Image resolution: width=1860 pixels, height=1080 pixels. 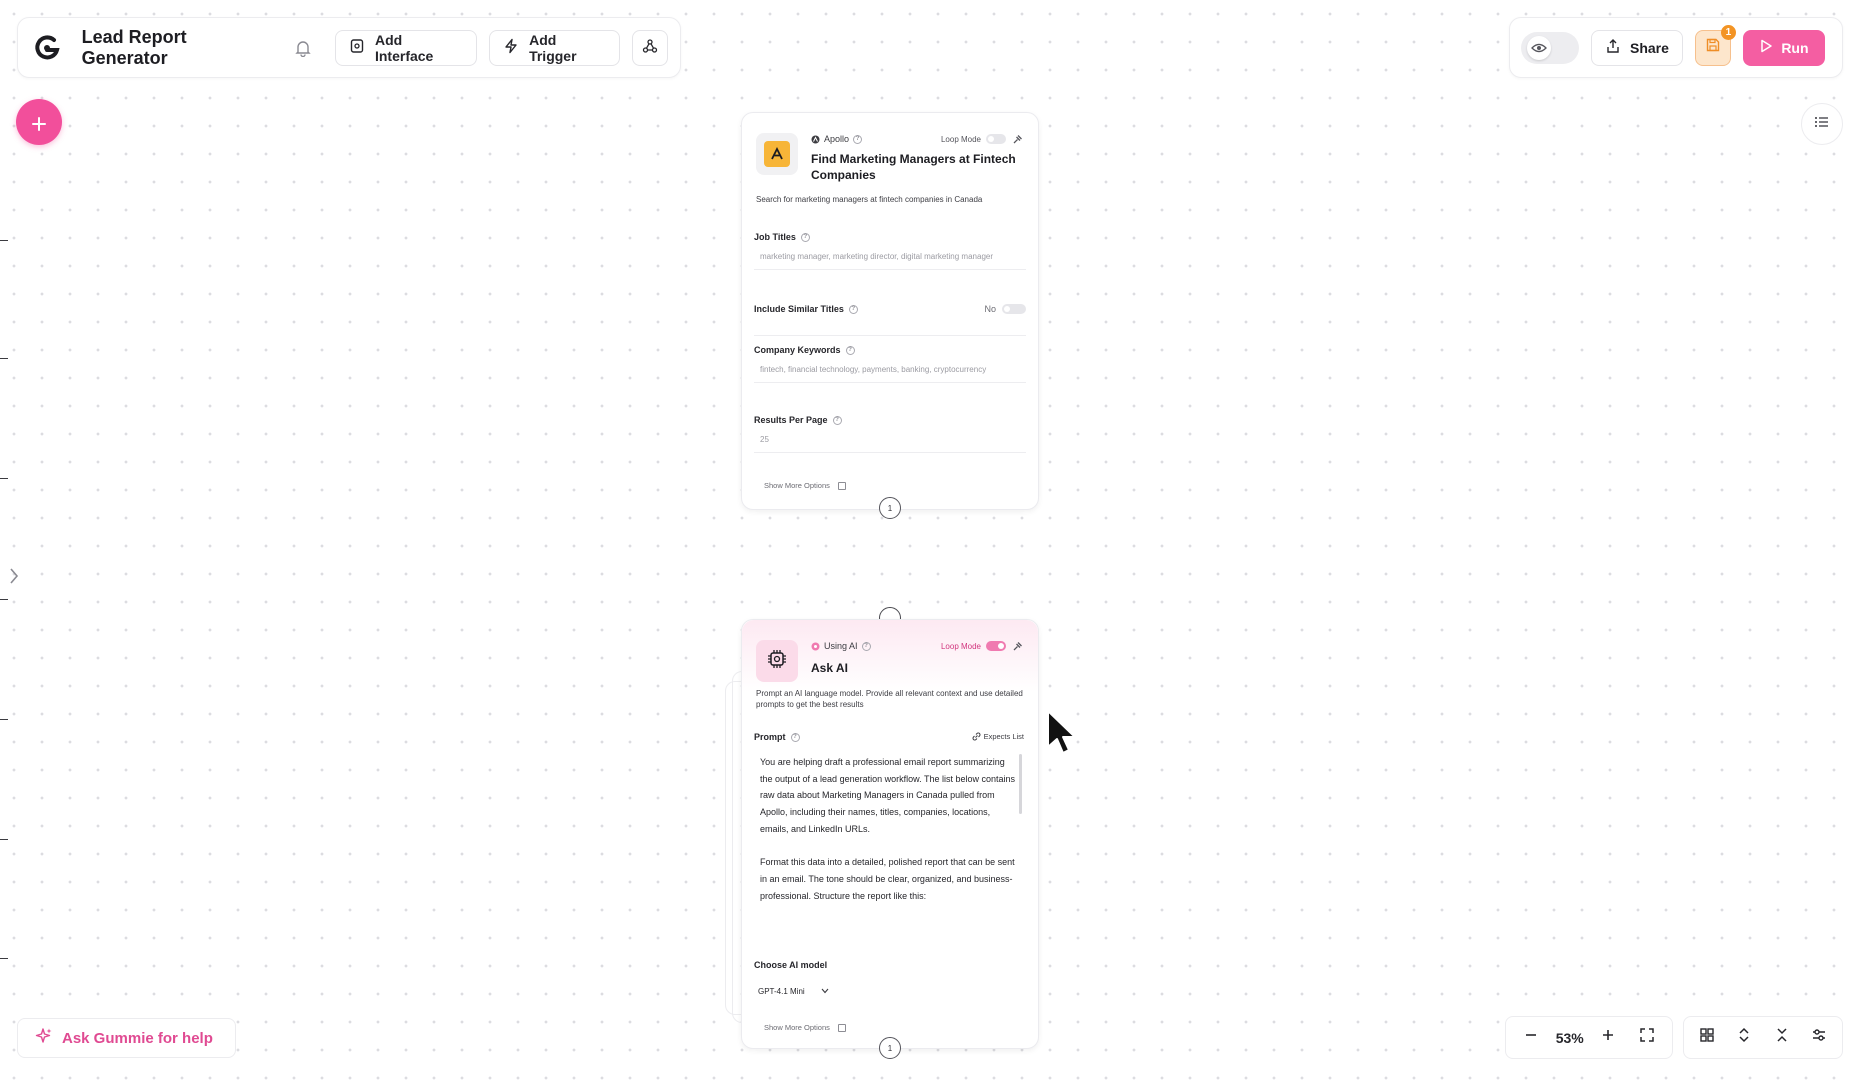 What do you see at coordinates (1783, 47) in the screenshot?
I see `run-button: Run` at bounding box center [1783, 47].